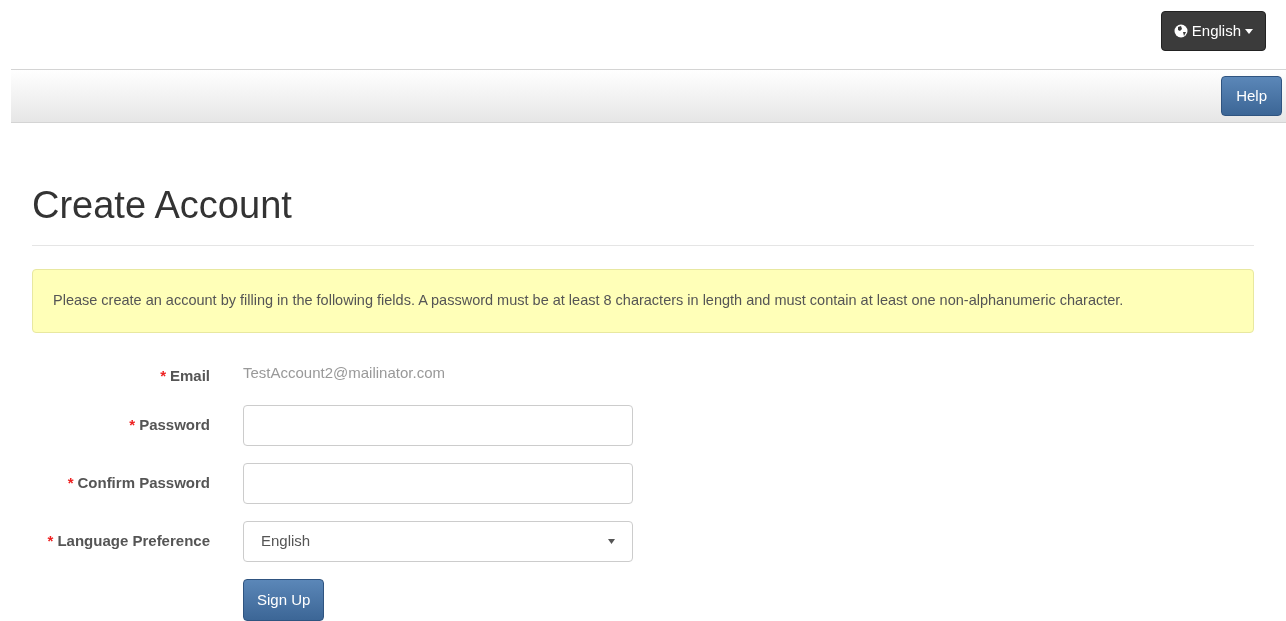  What do you see at coordinates (588, 299) in the screenshot?
I see `alert-text: Please create an account by filling in the following fields. A password must be at least 8 characters in length and must contain at least one non-alphanumeric character.` at bounding box center [588, 299].